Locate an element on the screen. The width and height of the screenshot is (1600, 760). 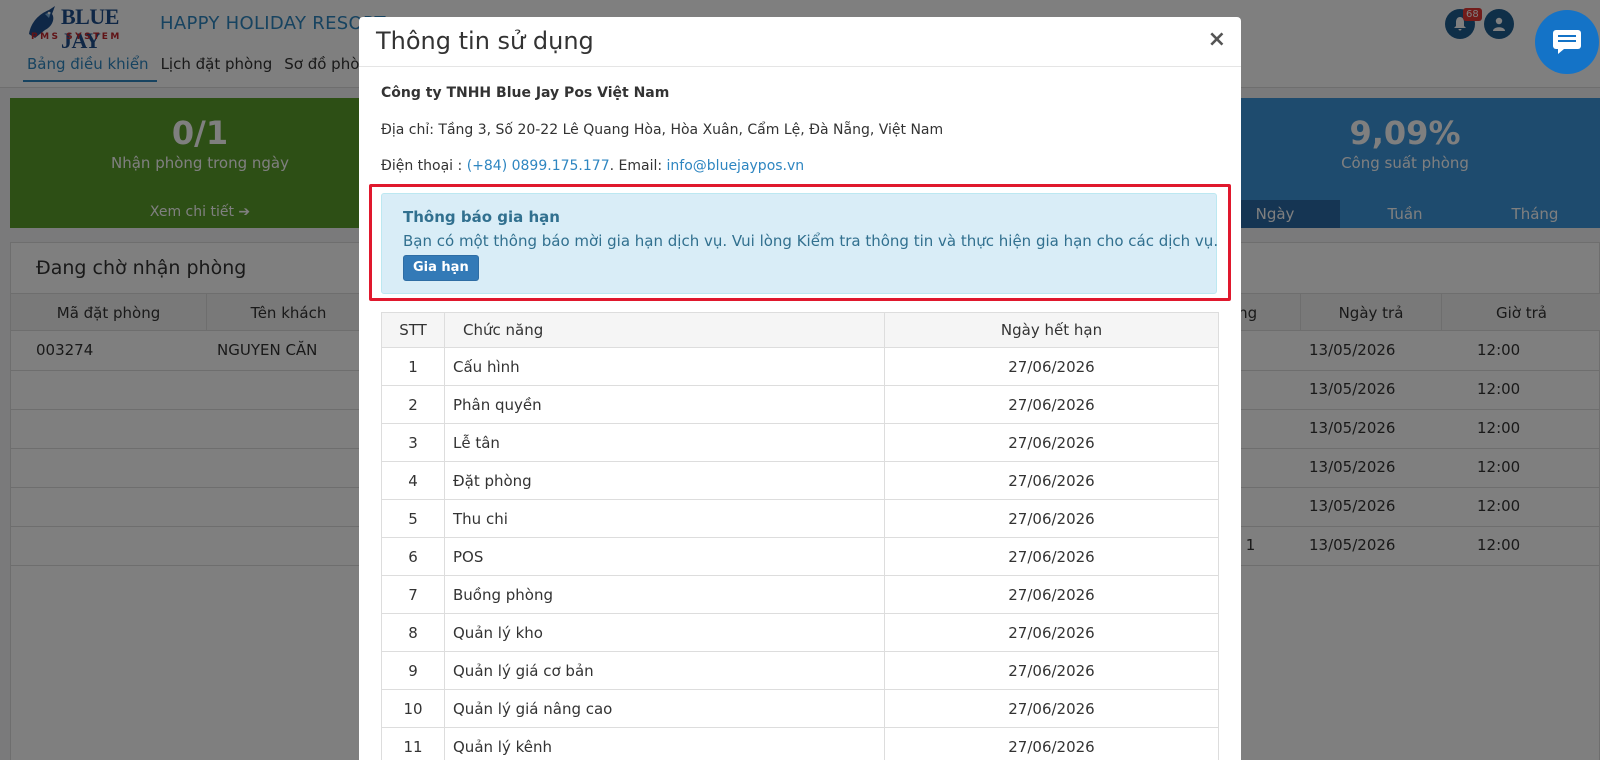
row-function: Phân quyền is located at coordinates (664, 404).